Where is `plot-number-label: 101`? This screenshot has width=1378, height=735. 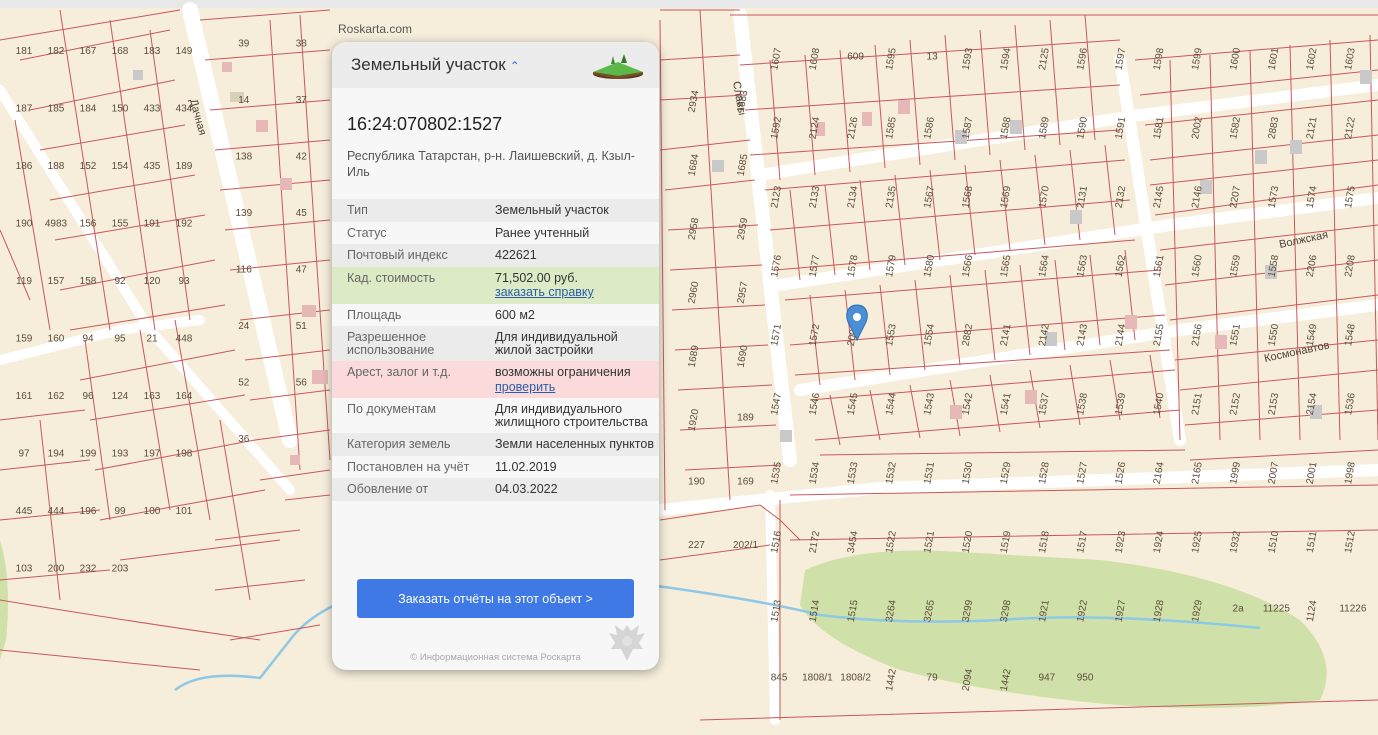
plot-number-label: 101 is located at coordinates (184, 511).